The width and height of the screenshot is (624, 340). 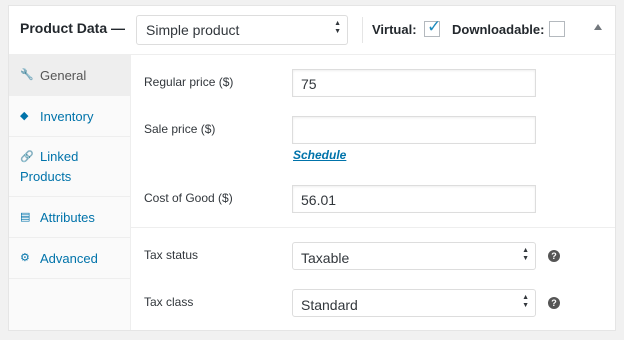 I want to click on tab-attributes-label: Attributes, so click(x=67, y=217).